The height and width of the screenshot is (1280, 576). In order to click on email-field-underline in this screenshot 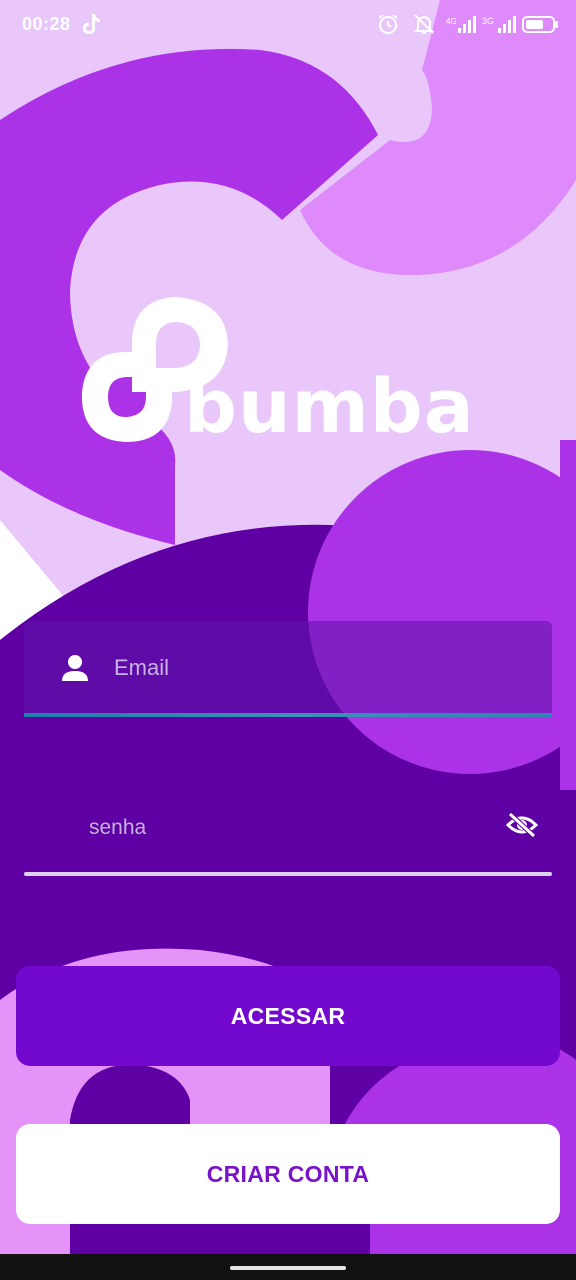, I will do `click(288, 715)`.